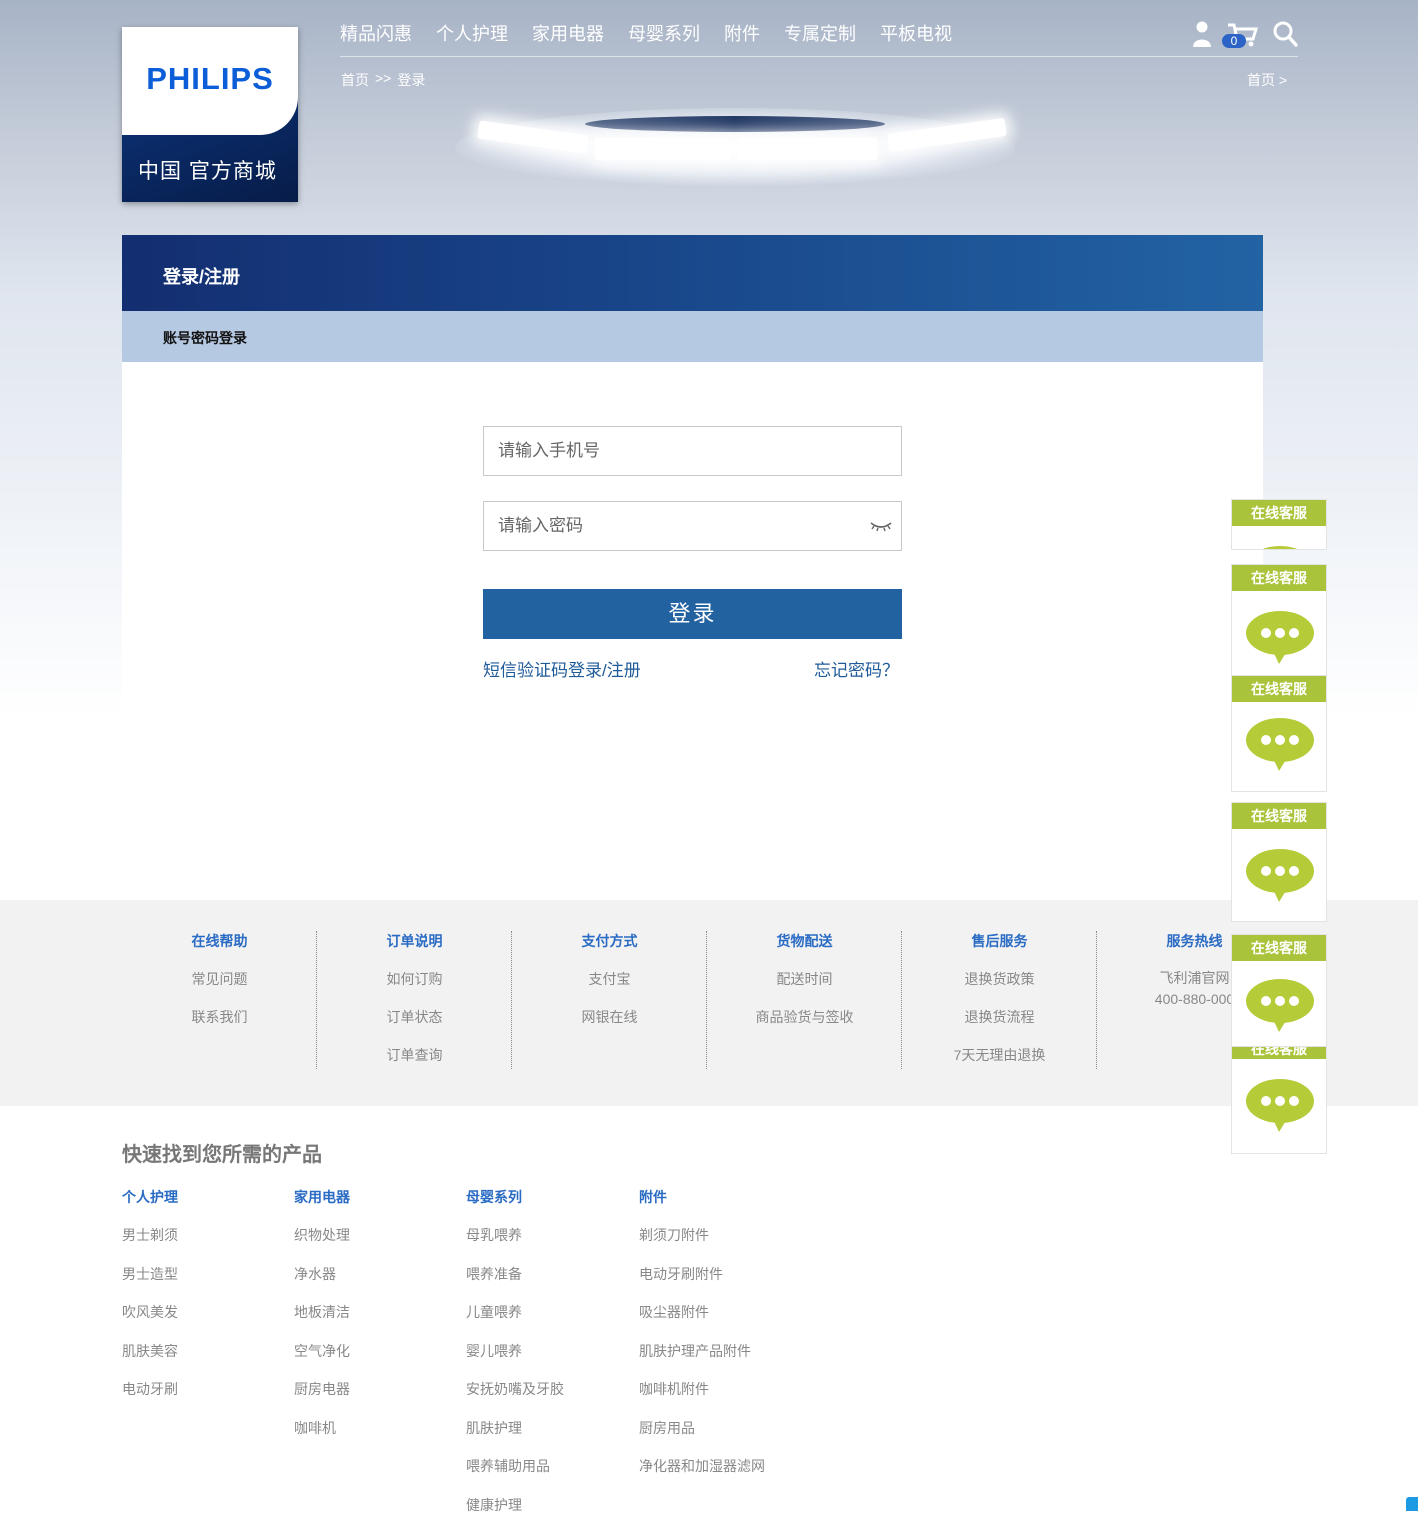  I want to click on password-field, so click(692, 526).